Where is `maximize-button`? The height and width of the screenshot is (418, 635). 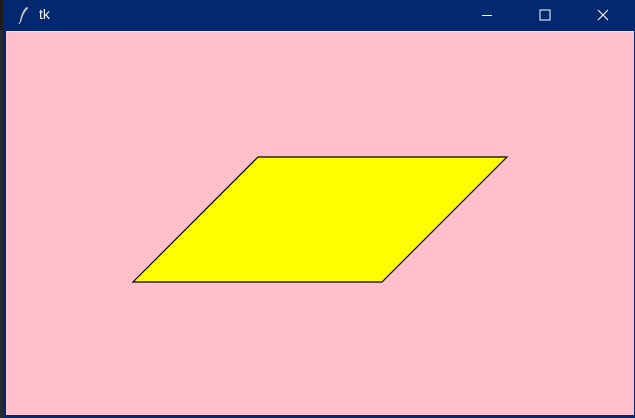
maximize-button is located at coordinates (545, 15).